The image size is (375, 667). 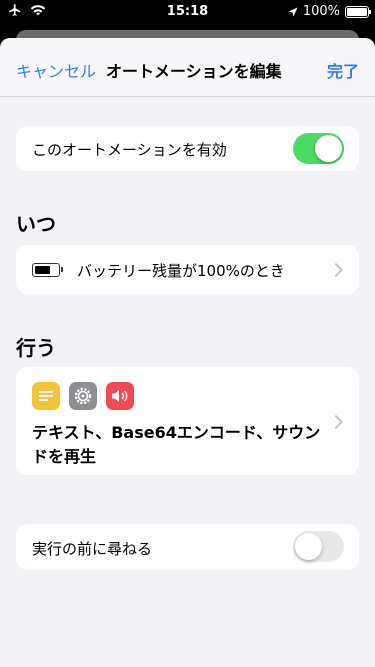 I want to click on chevron-right-icon, so click(x=336, y=270).